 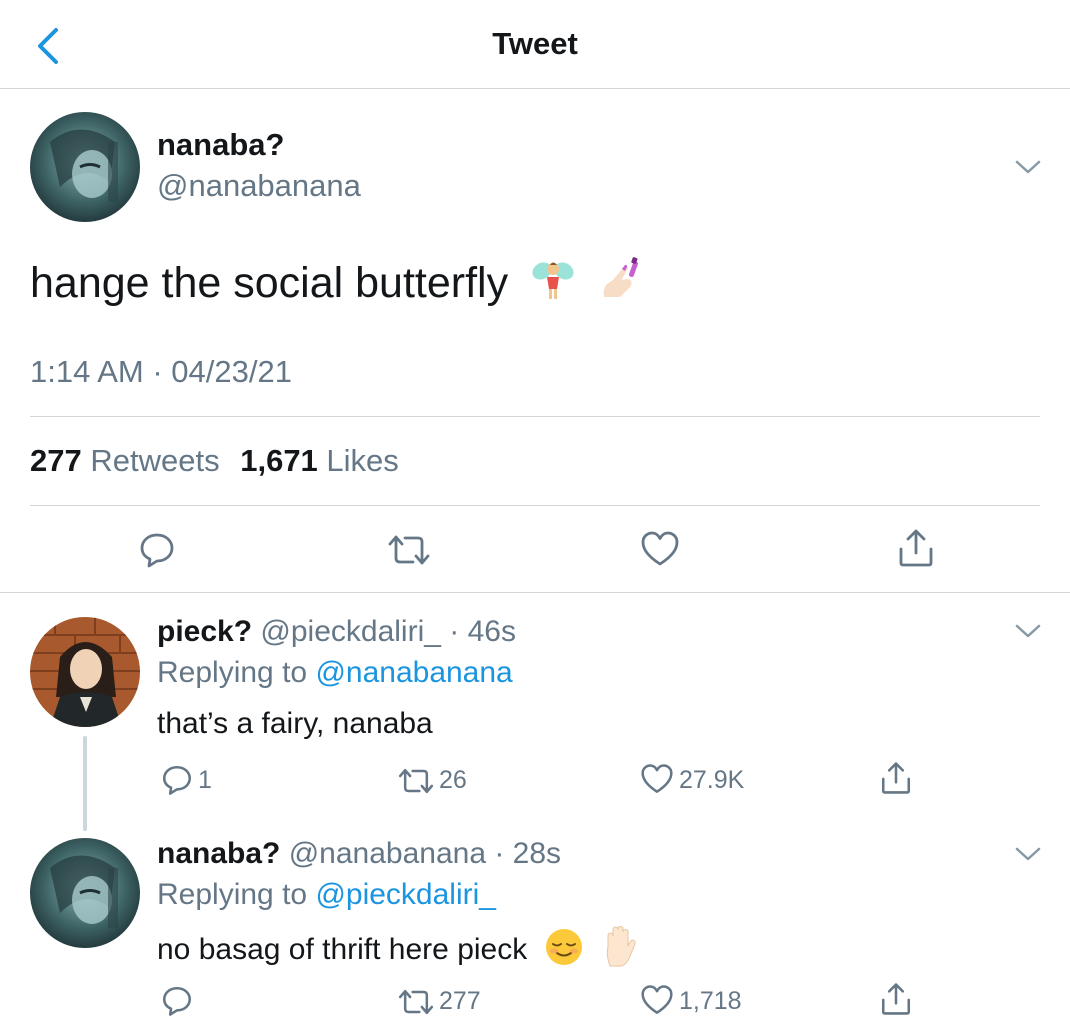 What do you see at coordinates (553, 285) in the screenshot?
I see `fairy-emoji` at bounding box center [553, 285].